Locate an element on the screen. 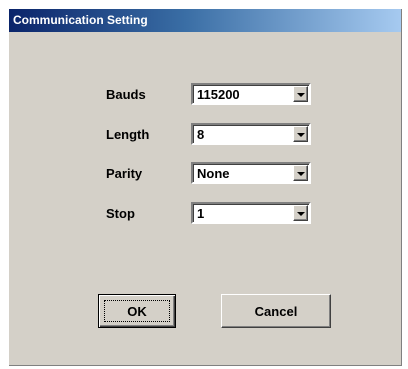  stop-select: 1 is located at coordinates (251, 213).